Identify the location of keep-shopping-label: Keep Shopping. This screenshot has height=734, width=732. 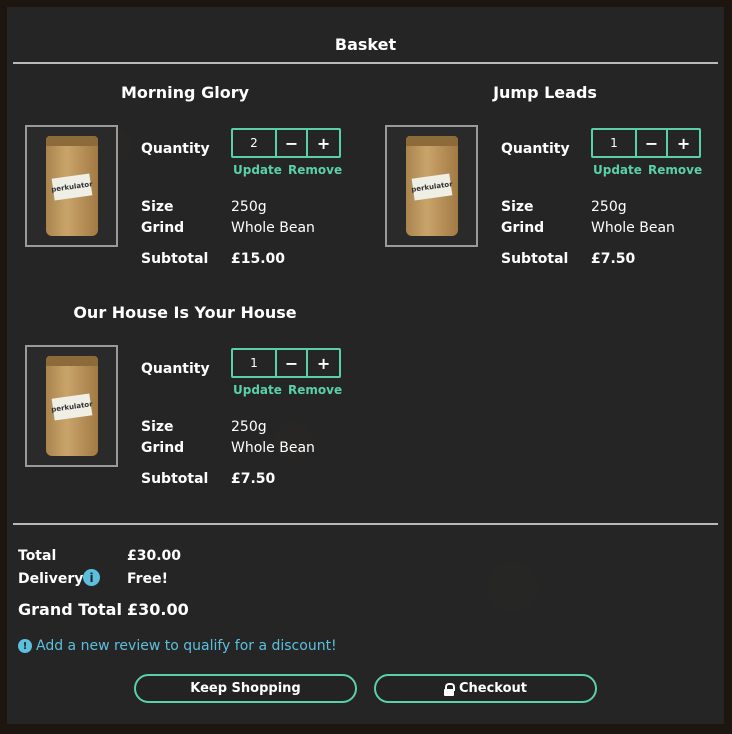
(245, 688).